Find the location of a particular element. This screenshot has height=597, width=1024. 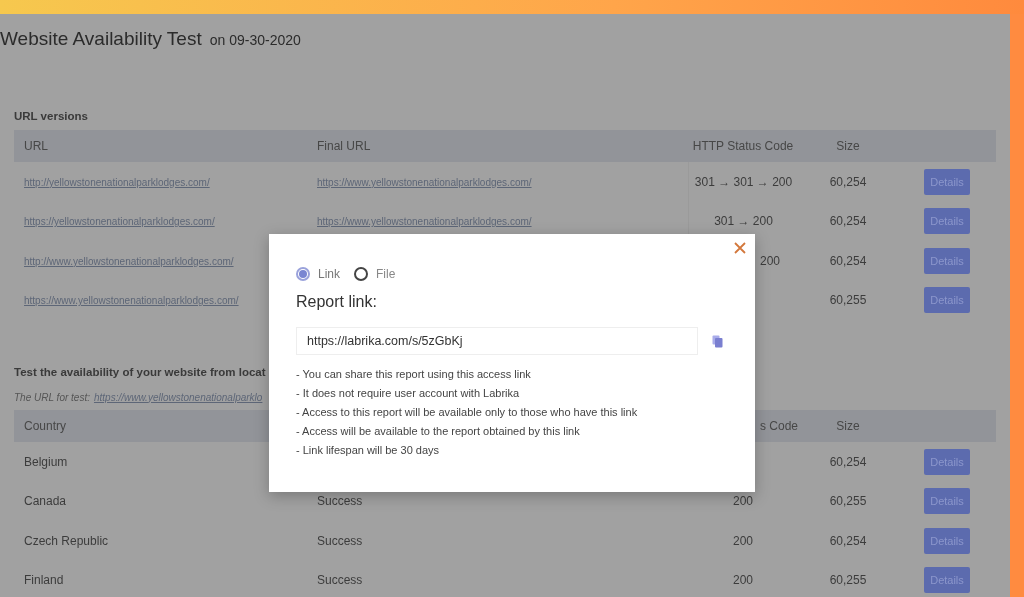

url-link: http://yellowstonenationalparklodges.com/ is located at coordinates (117, 182).